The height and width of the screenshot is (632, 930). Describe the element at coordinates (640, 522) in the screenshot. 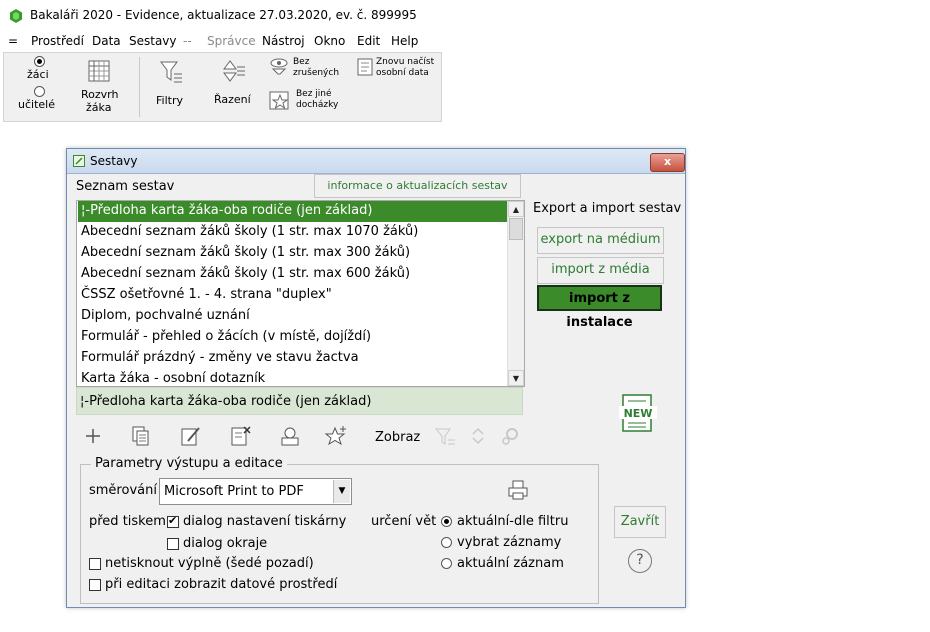

I see `zavrit-button: Zavřít` at that location.